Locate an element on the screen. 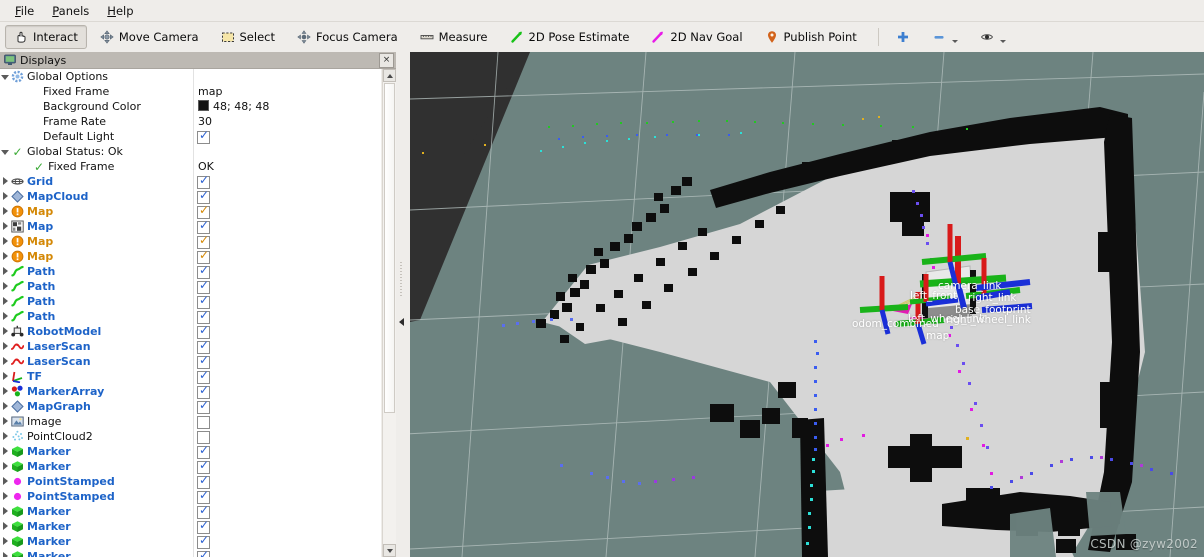 The width and height of the screenshot is (1204, 557). tool-focus-camera: Focus Camera is located at coordinates (347, 37).